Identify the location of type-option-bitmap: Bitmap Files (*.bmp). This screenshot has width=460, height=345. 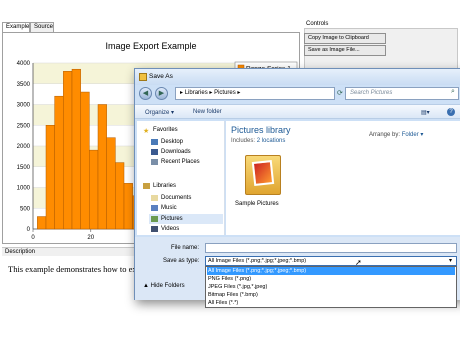
(331, 295).